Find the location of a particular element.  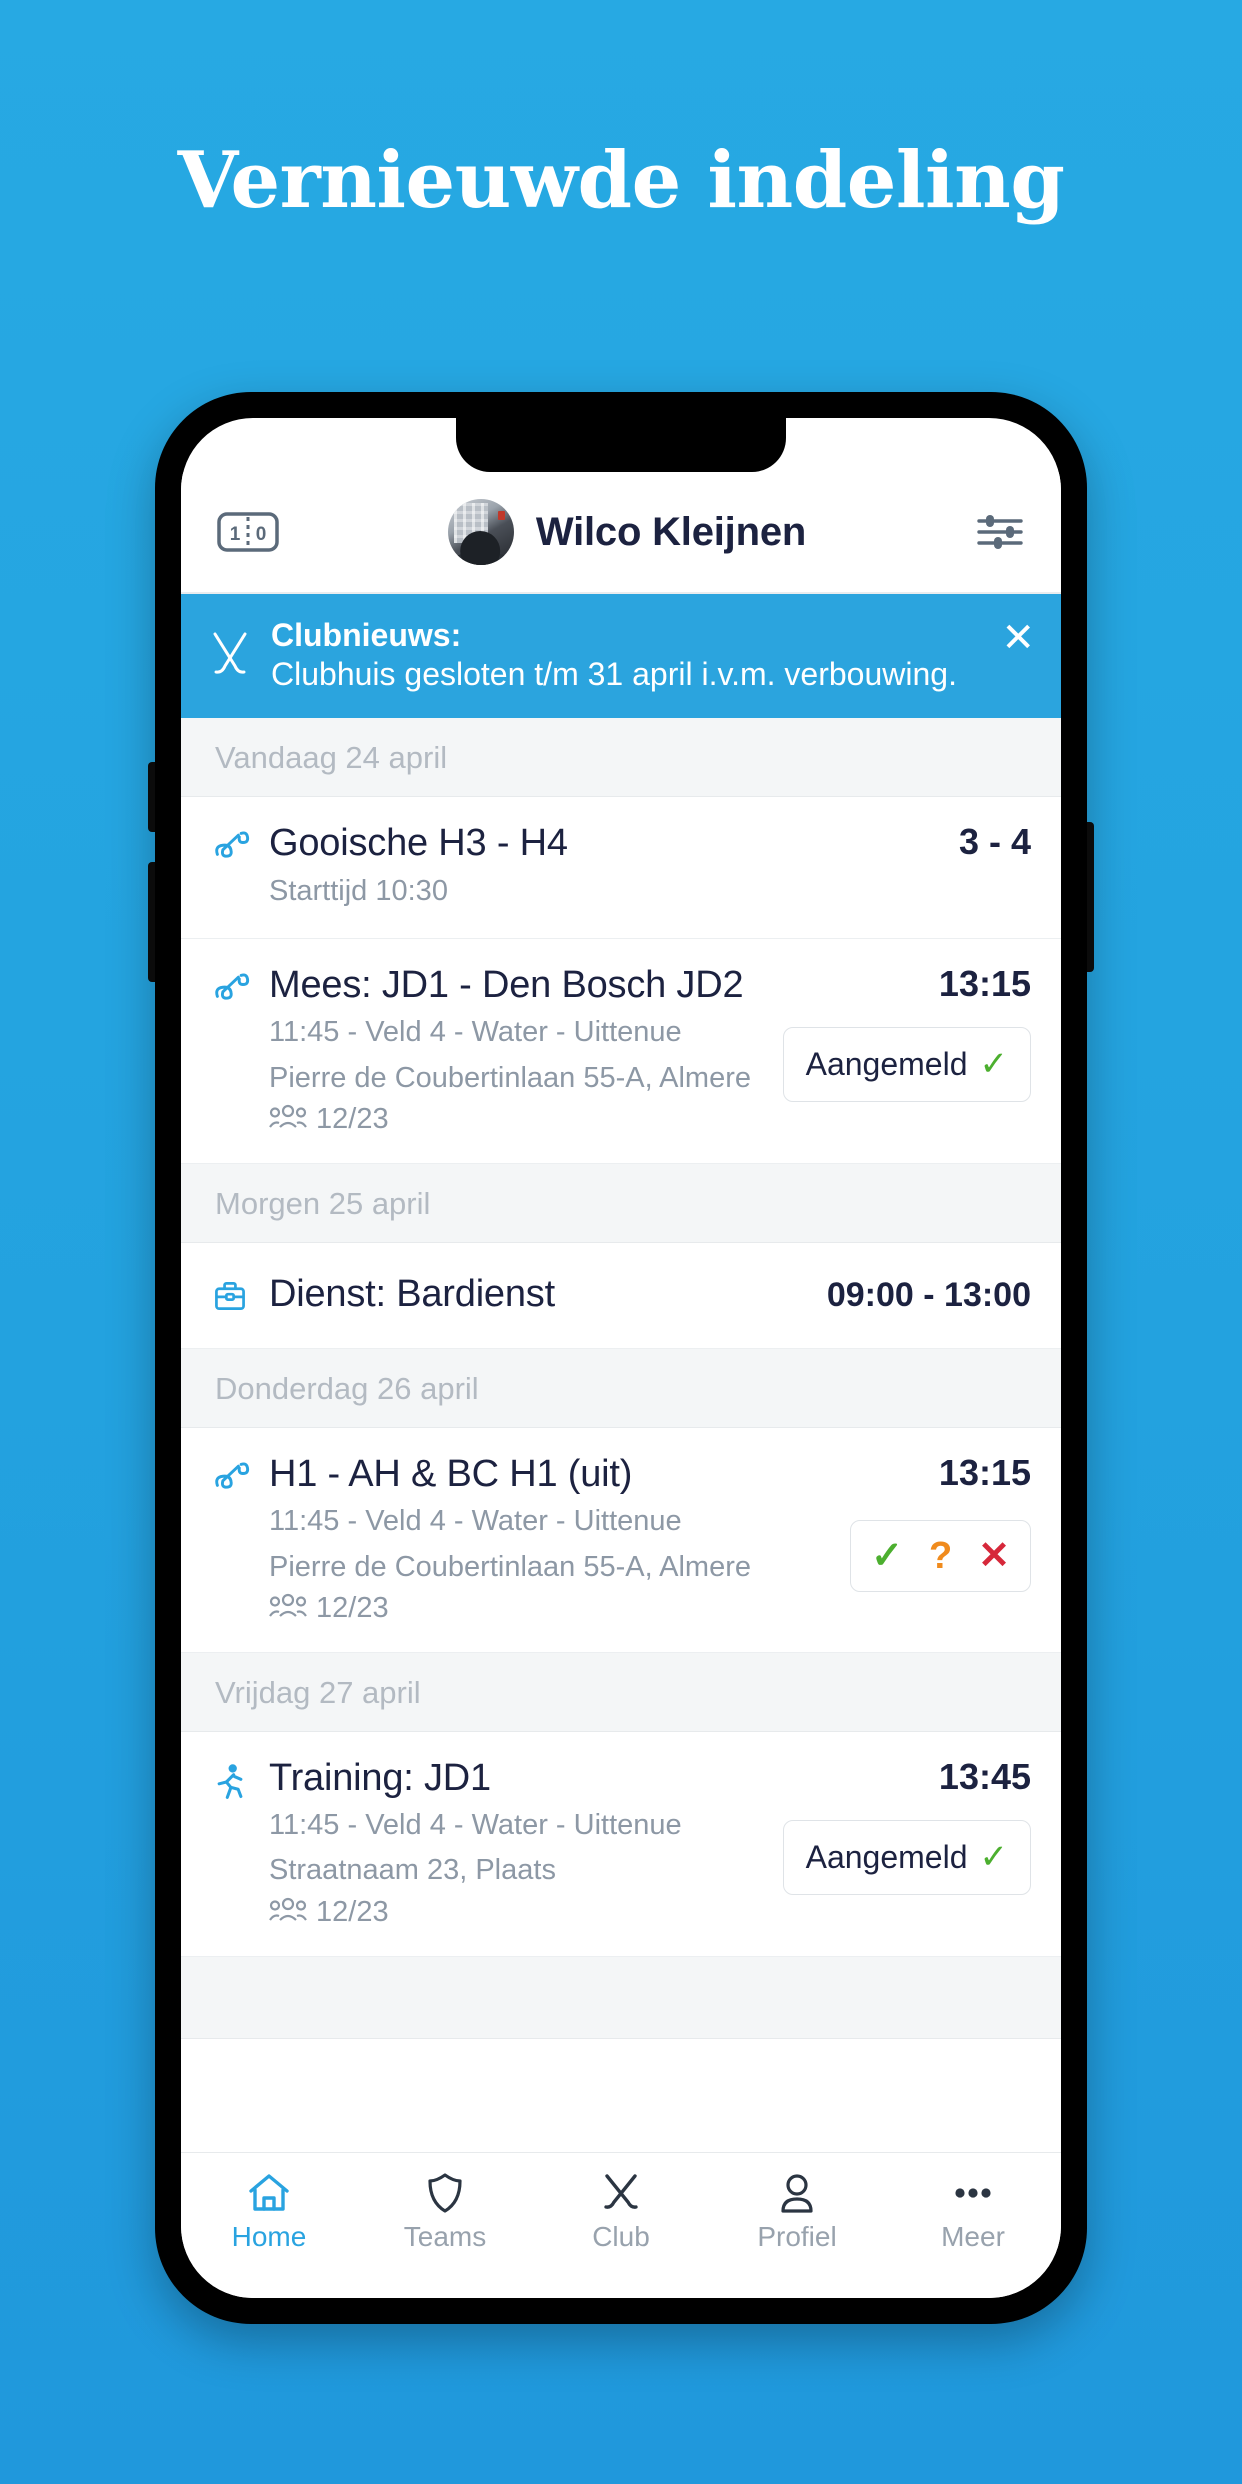

agenda-row: Gooische H3 - H4 Starttijd 10:30 3 - 4 is located at coordinates (621, 868).